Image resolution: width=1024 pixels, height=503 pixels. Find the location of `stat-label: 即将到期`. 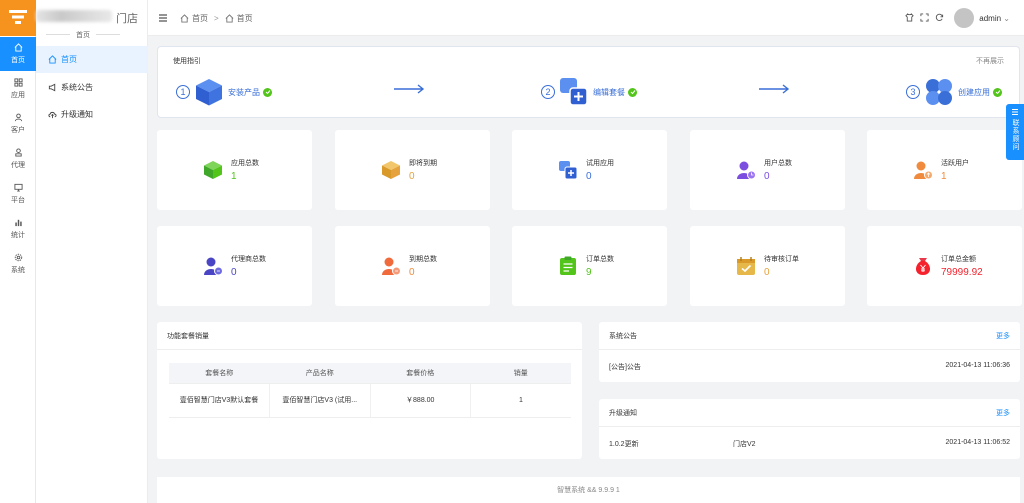

stat-label: 即将到期 is located at coordinates (423, 163).